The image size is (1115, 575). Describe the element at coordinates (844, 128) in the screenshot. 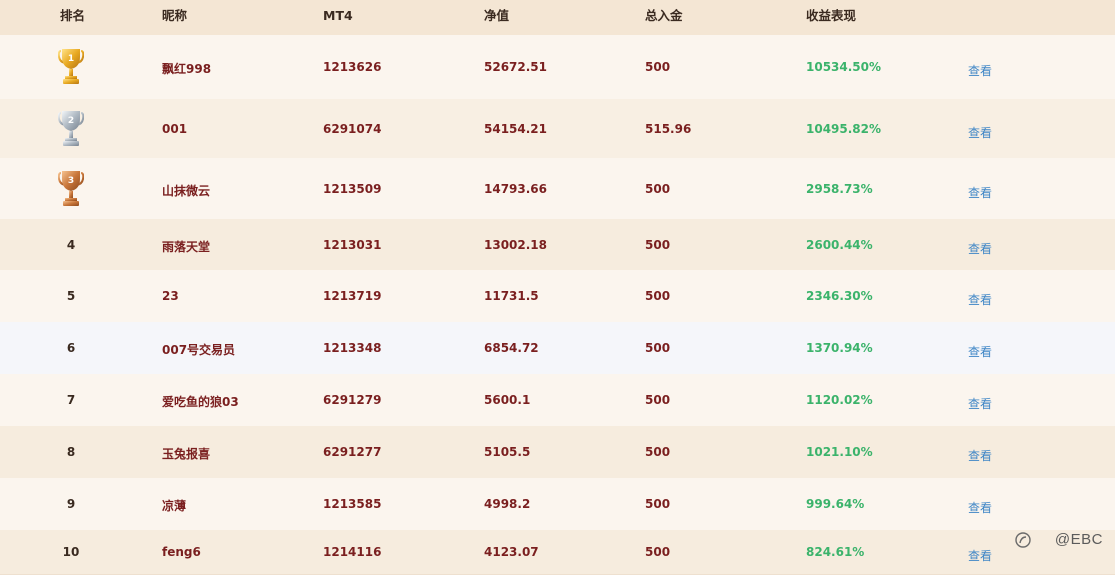

I see `performance-cell: 10495.82%` at that location.